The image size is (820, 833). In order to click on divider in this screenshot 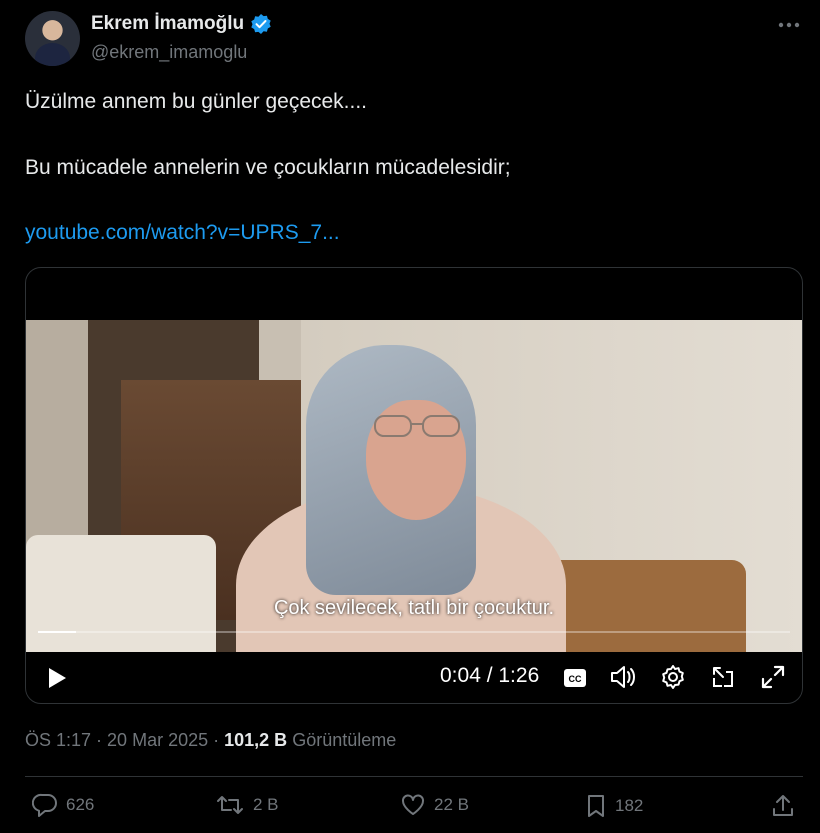, I will do `click(414, 776)`.